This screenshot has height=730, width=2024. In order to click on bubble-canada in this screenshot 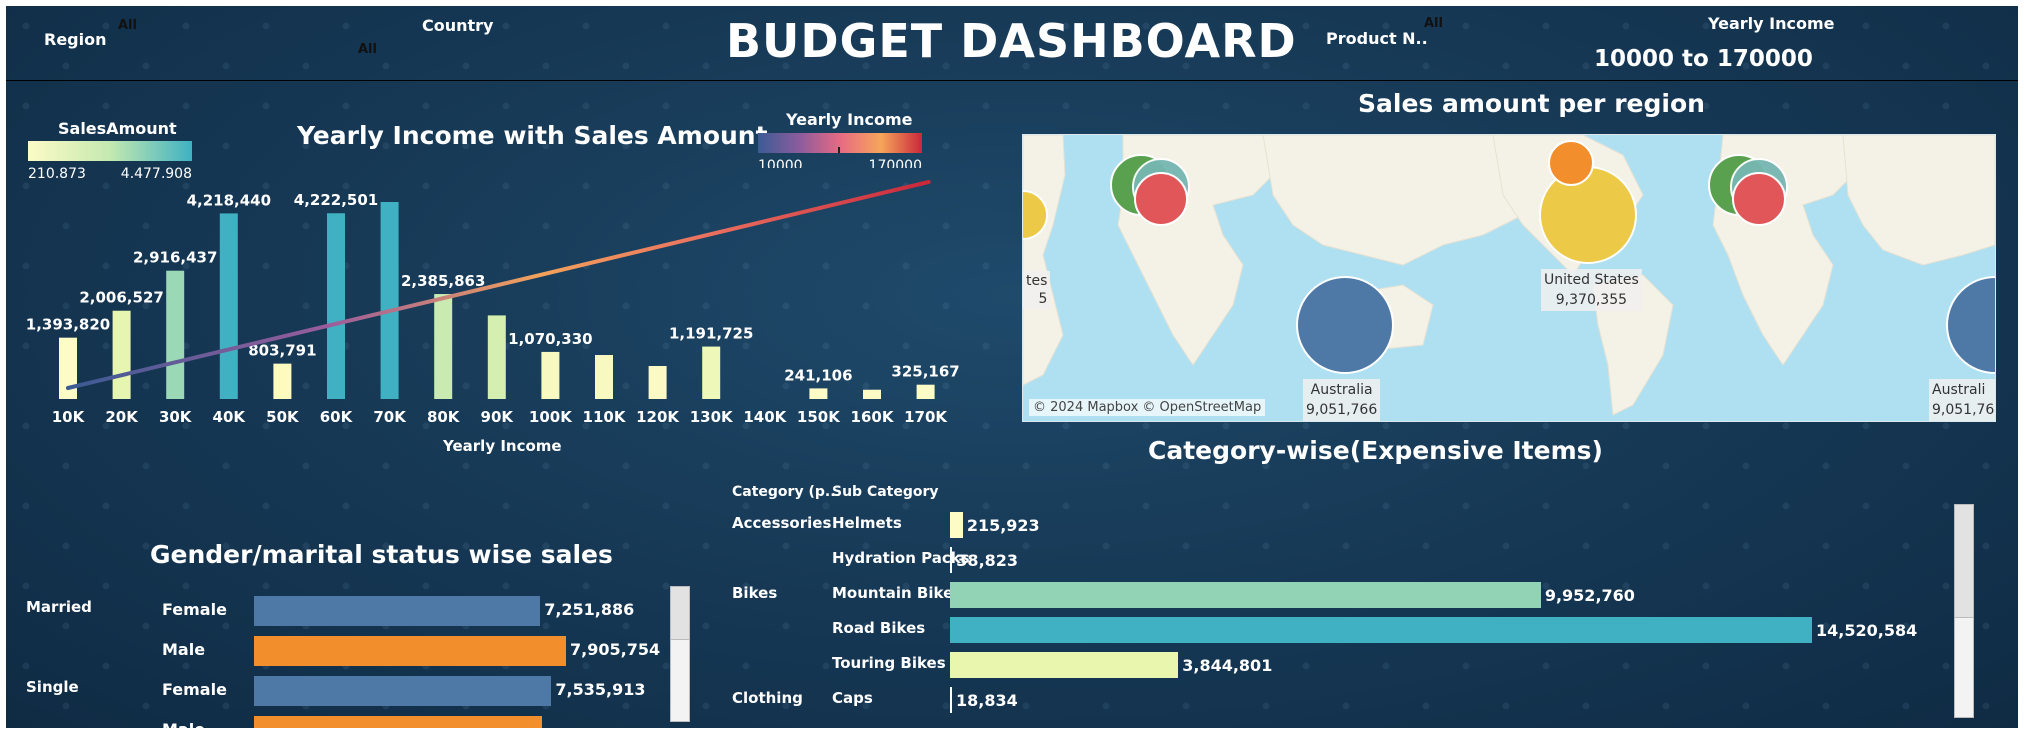, I will do `click(1571, 163)`.